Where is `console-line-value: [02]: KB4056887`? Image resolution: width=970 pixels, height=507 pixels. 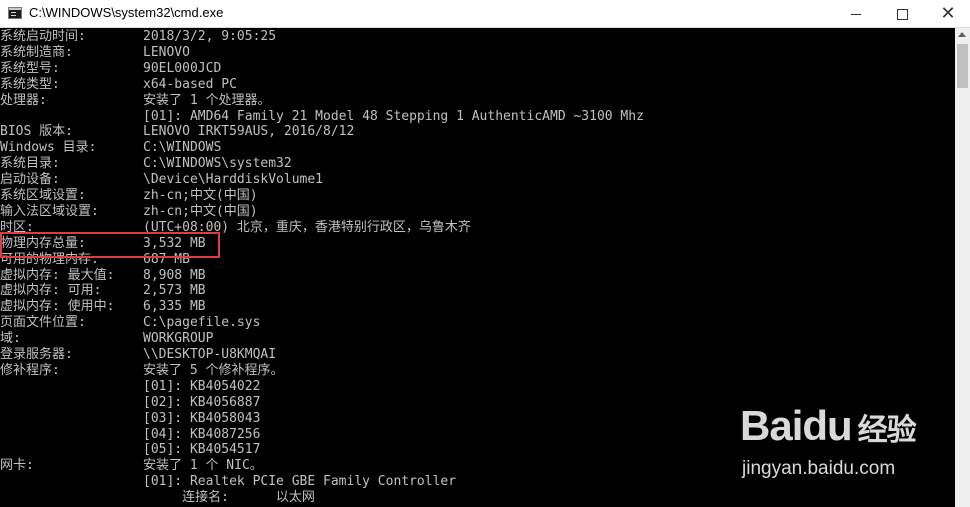 console-line-value: [02]: KB4056887 is located at coordinates (202, 402).